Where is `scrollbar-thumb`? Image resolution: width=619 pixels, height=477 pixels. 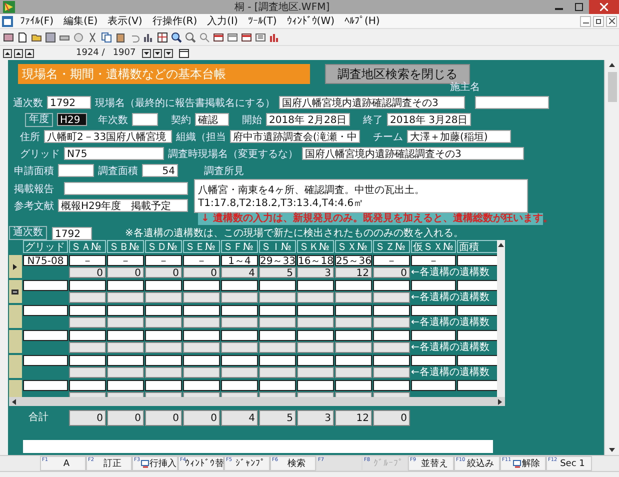
scrollbar-thumb is located at coordinates (612, 87).